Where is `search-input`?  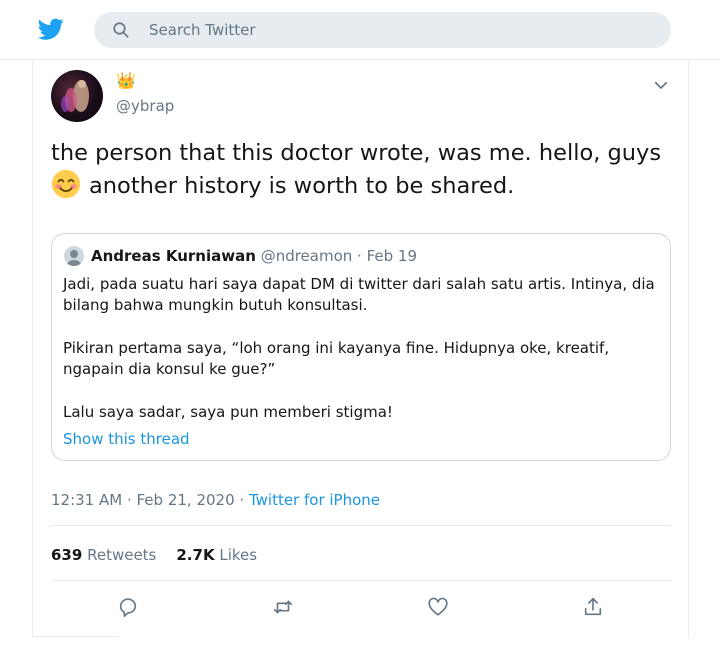 search-input is located at coordinates (399, 30).